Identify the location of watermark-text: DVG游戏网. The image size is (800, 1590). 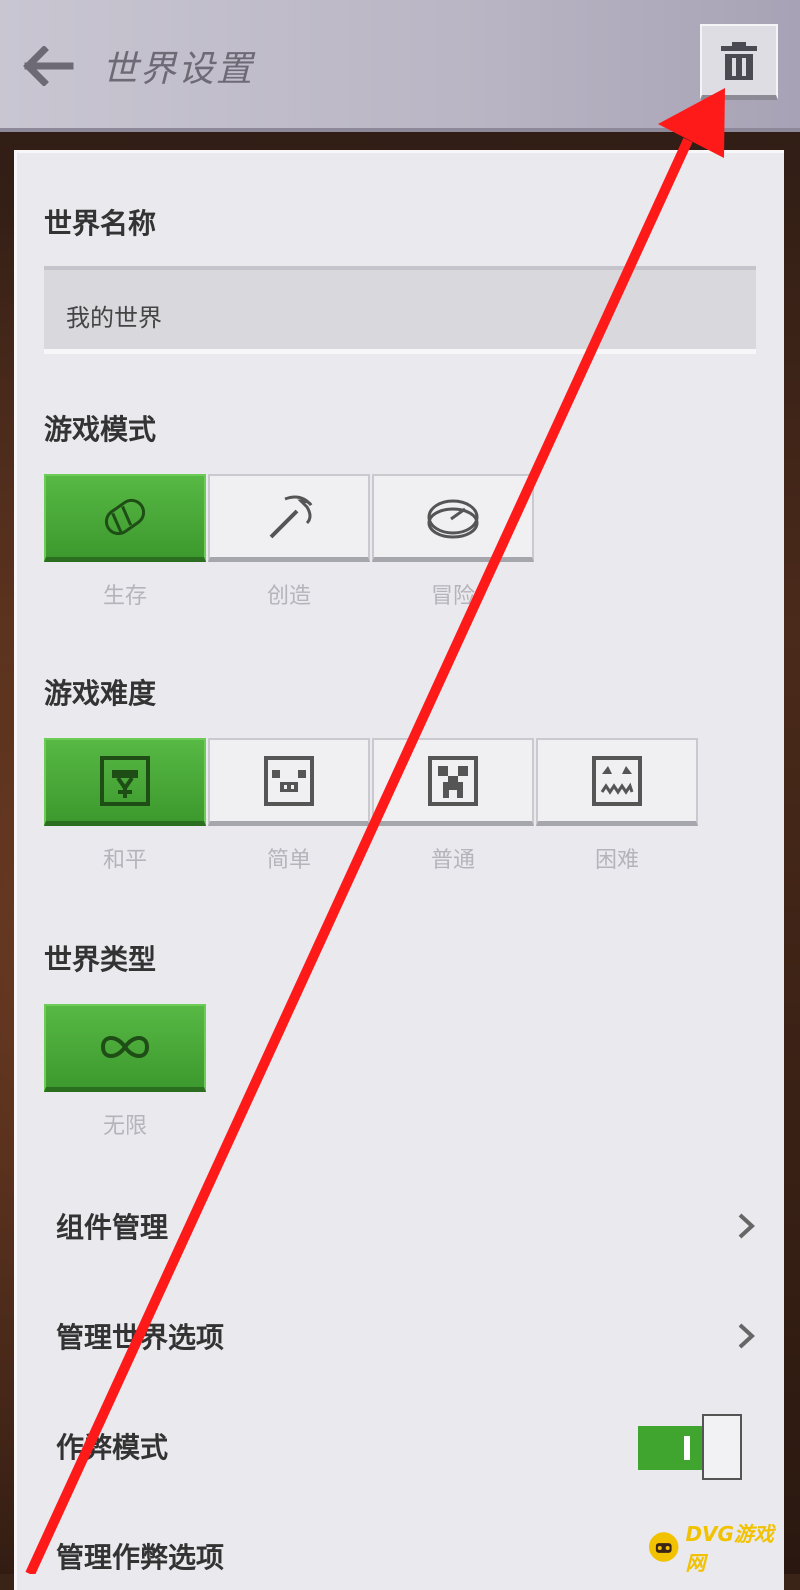
(729, 1548).